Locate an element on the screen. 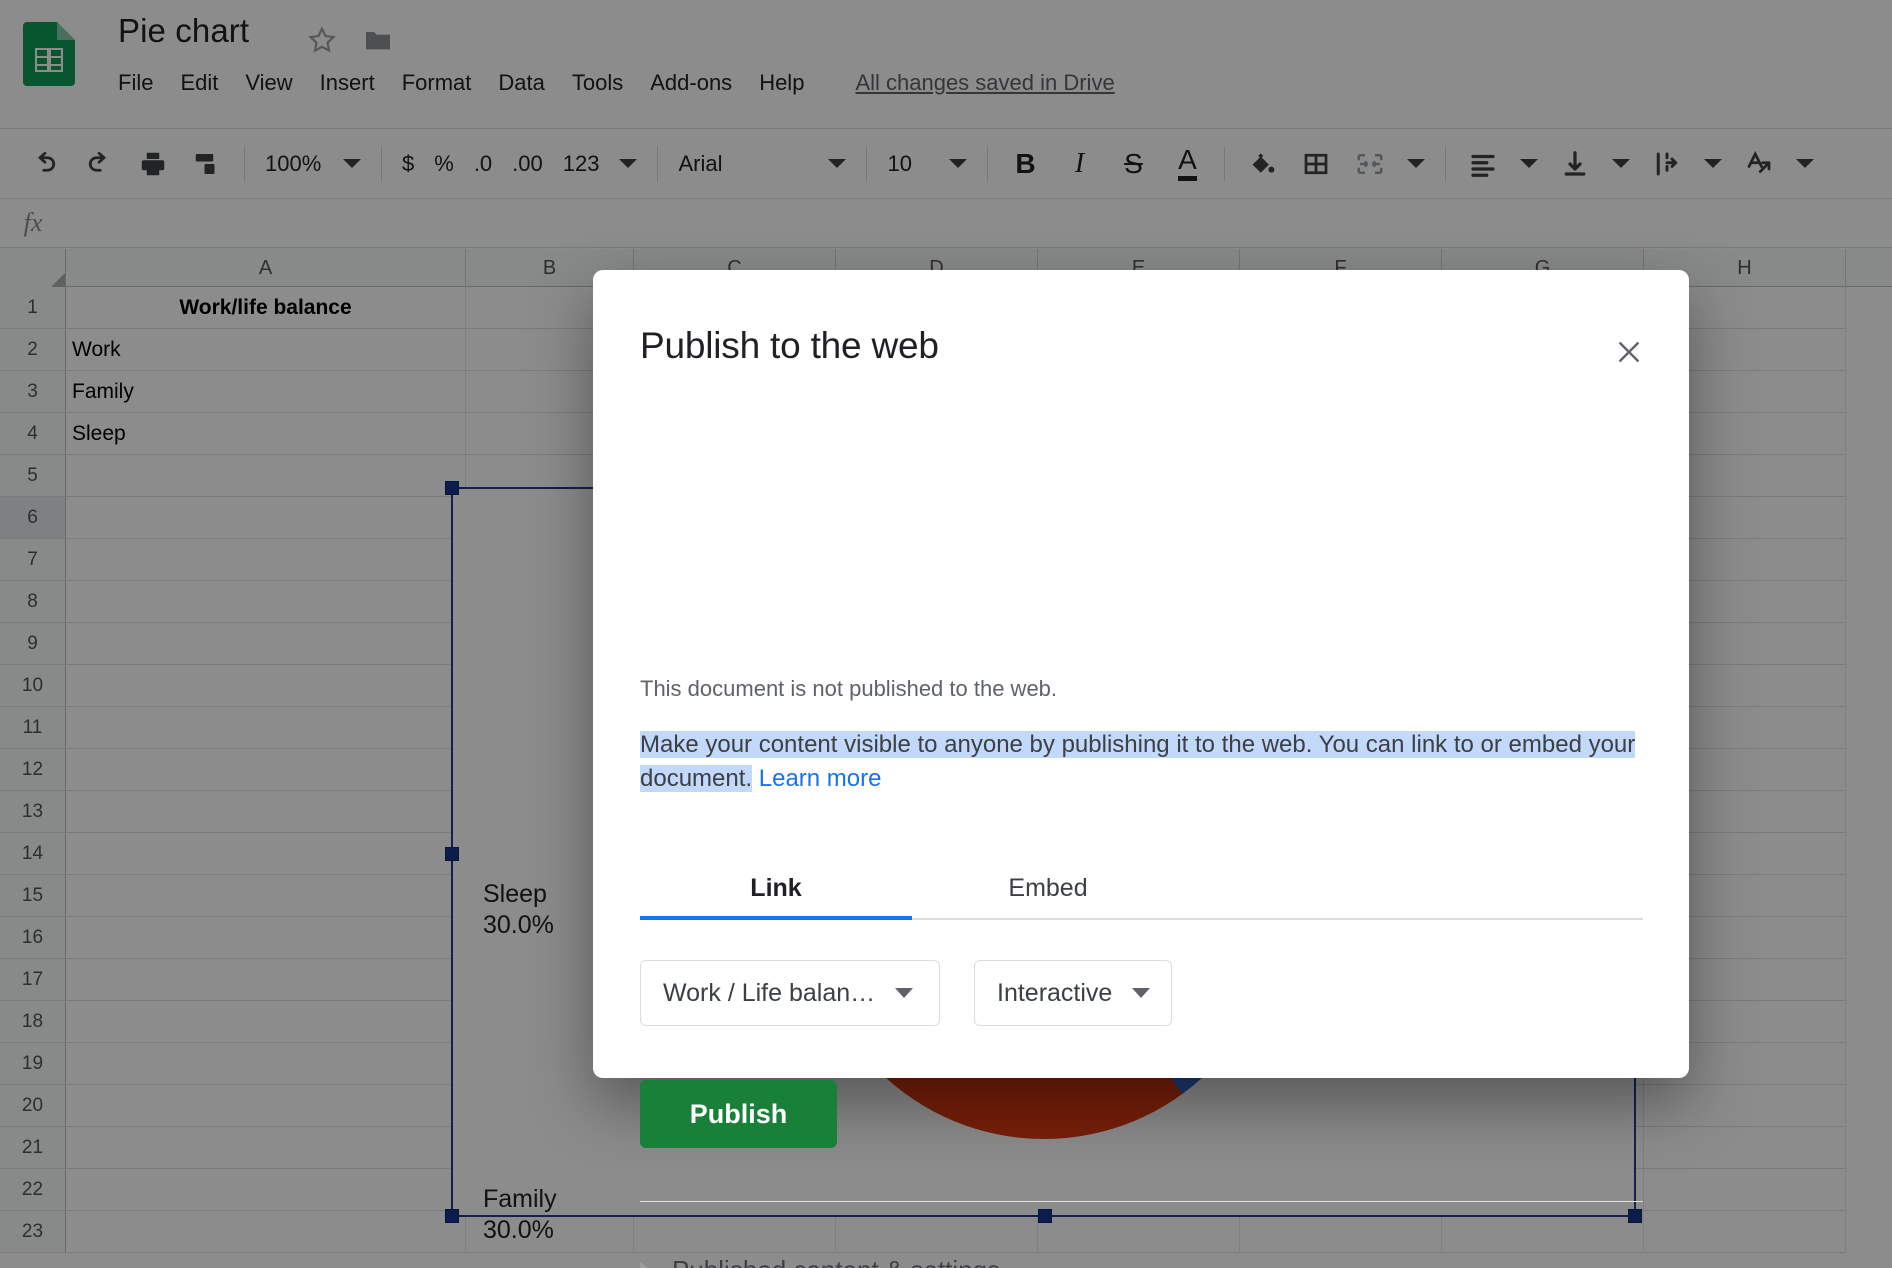 The width and height of the screenshot is (1892, 1268). published-content-settings-label: Published content & settings is located at coordinates (836, 1261).